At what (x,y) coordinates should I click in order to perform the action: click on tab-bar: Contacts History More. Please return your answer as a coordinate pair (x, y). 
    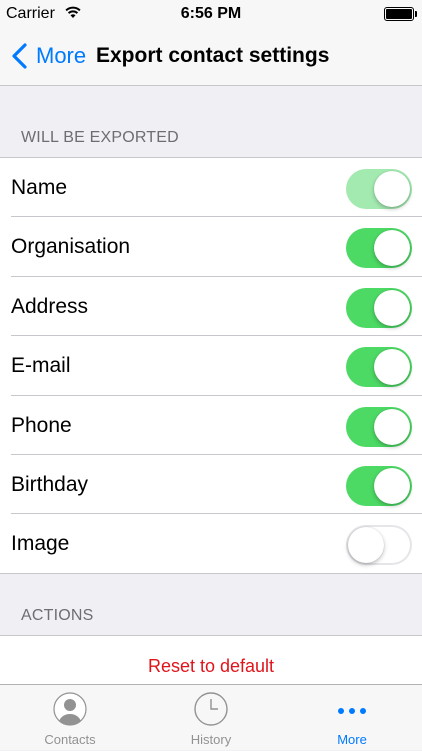
    Looking at the image, I should click on (211, 717).